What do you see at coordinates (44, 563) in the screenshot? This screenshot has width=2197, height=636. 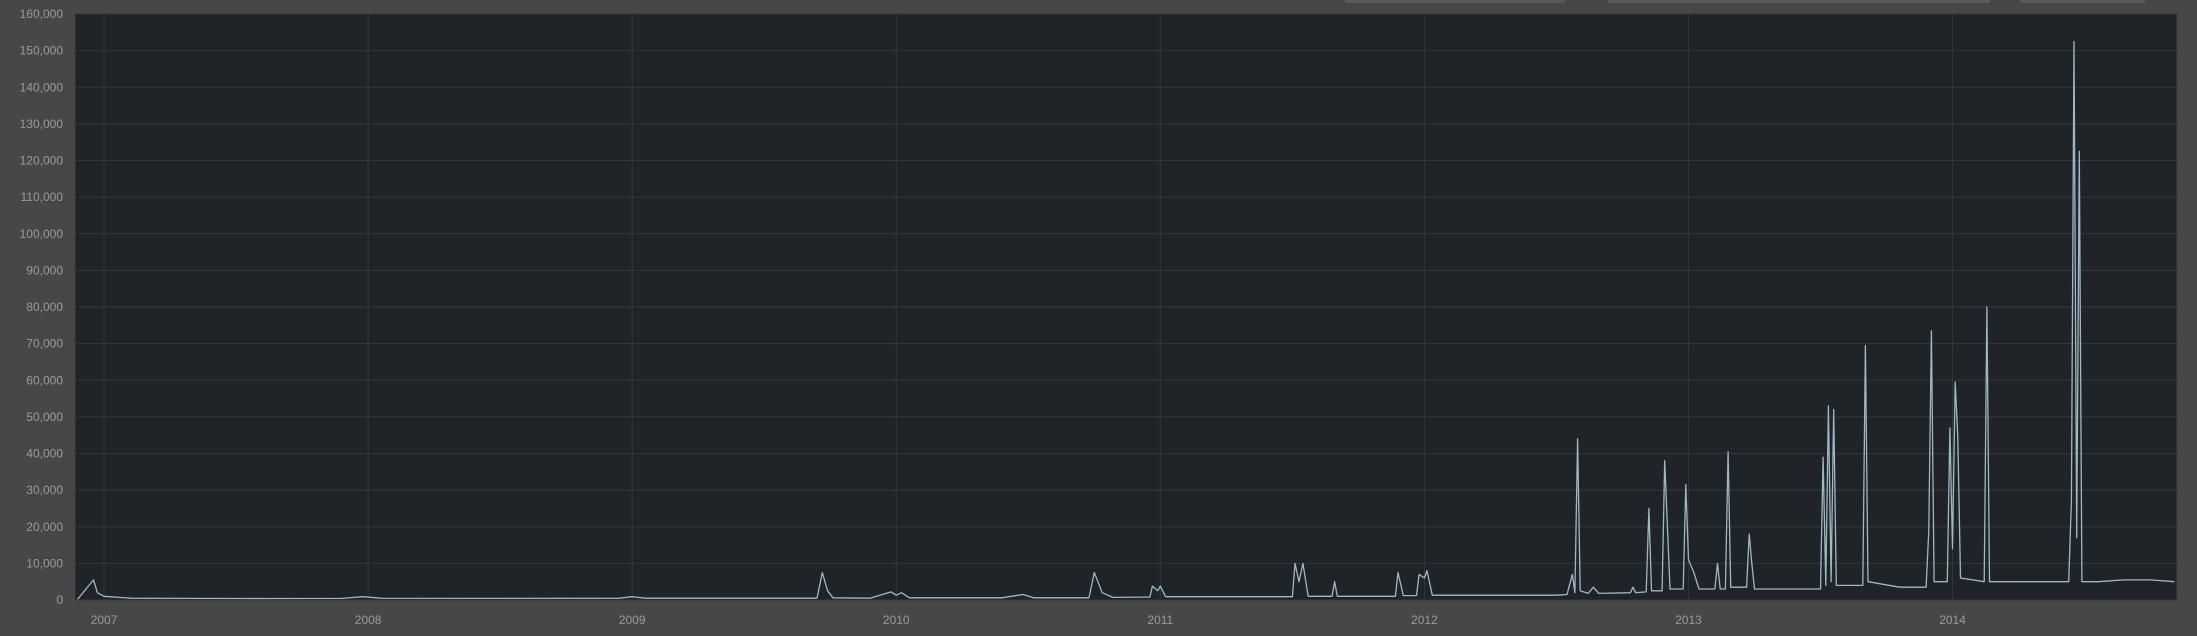 I see `y-tick-label: 10,000` at bounding box center [44, 563].